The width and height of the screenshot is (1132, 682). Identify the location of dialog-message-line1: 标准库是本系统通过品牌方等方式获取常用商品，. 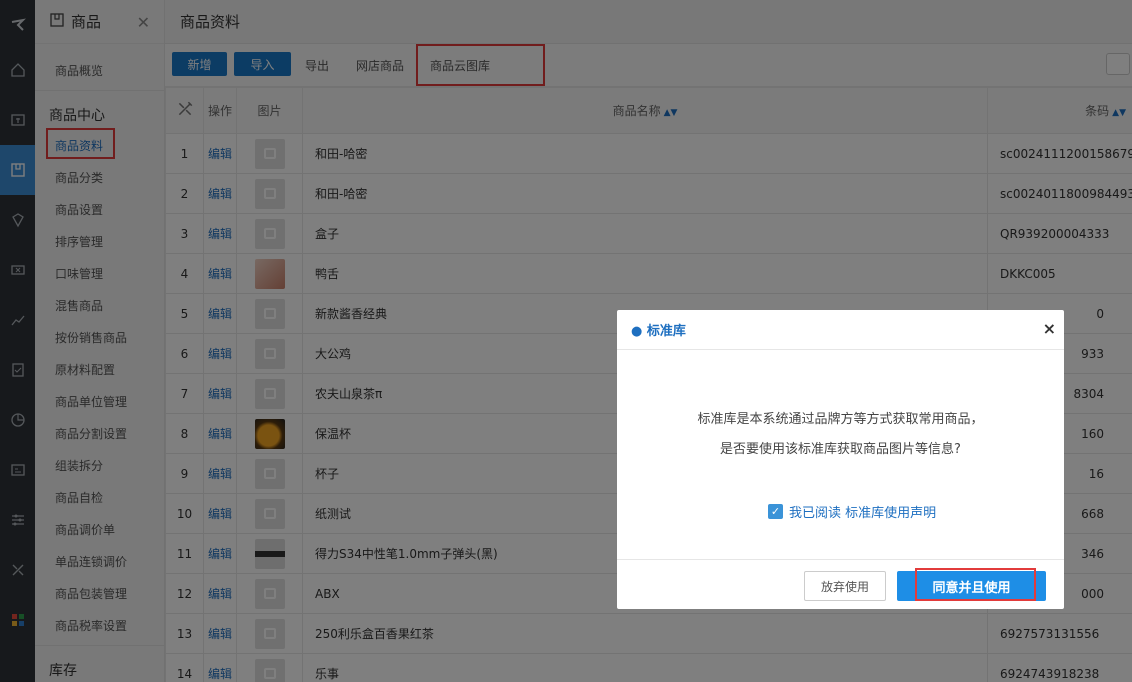
(840, 419).